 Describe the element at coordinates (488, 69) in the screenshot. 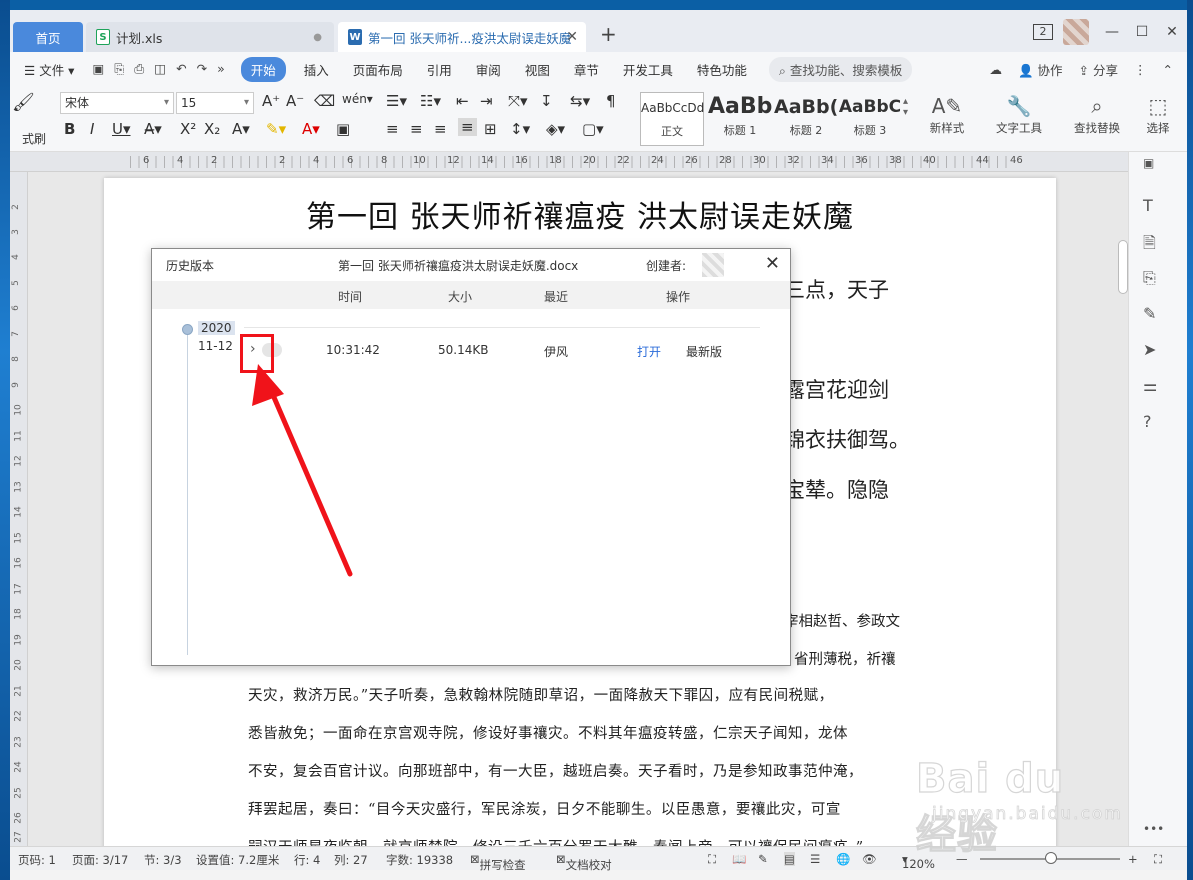

I see `menu-review: 审阅` at that location.